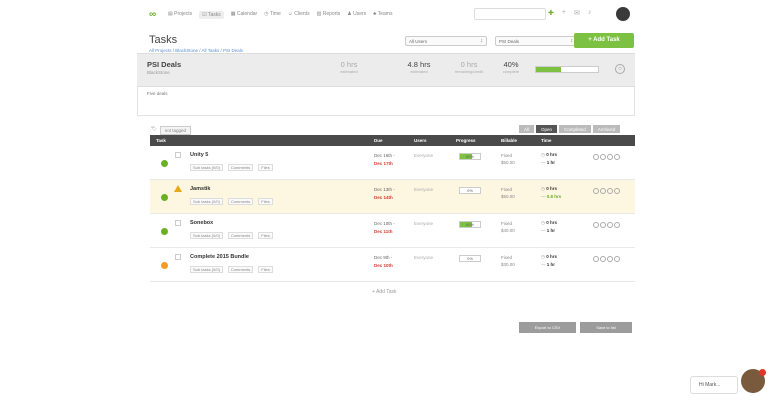  Describe the element at coordinates (200, 189) in the screenshot. I see `task-name: Jamstik` at that location.